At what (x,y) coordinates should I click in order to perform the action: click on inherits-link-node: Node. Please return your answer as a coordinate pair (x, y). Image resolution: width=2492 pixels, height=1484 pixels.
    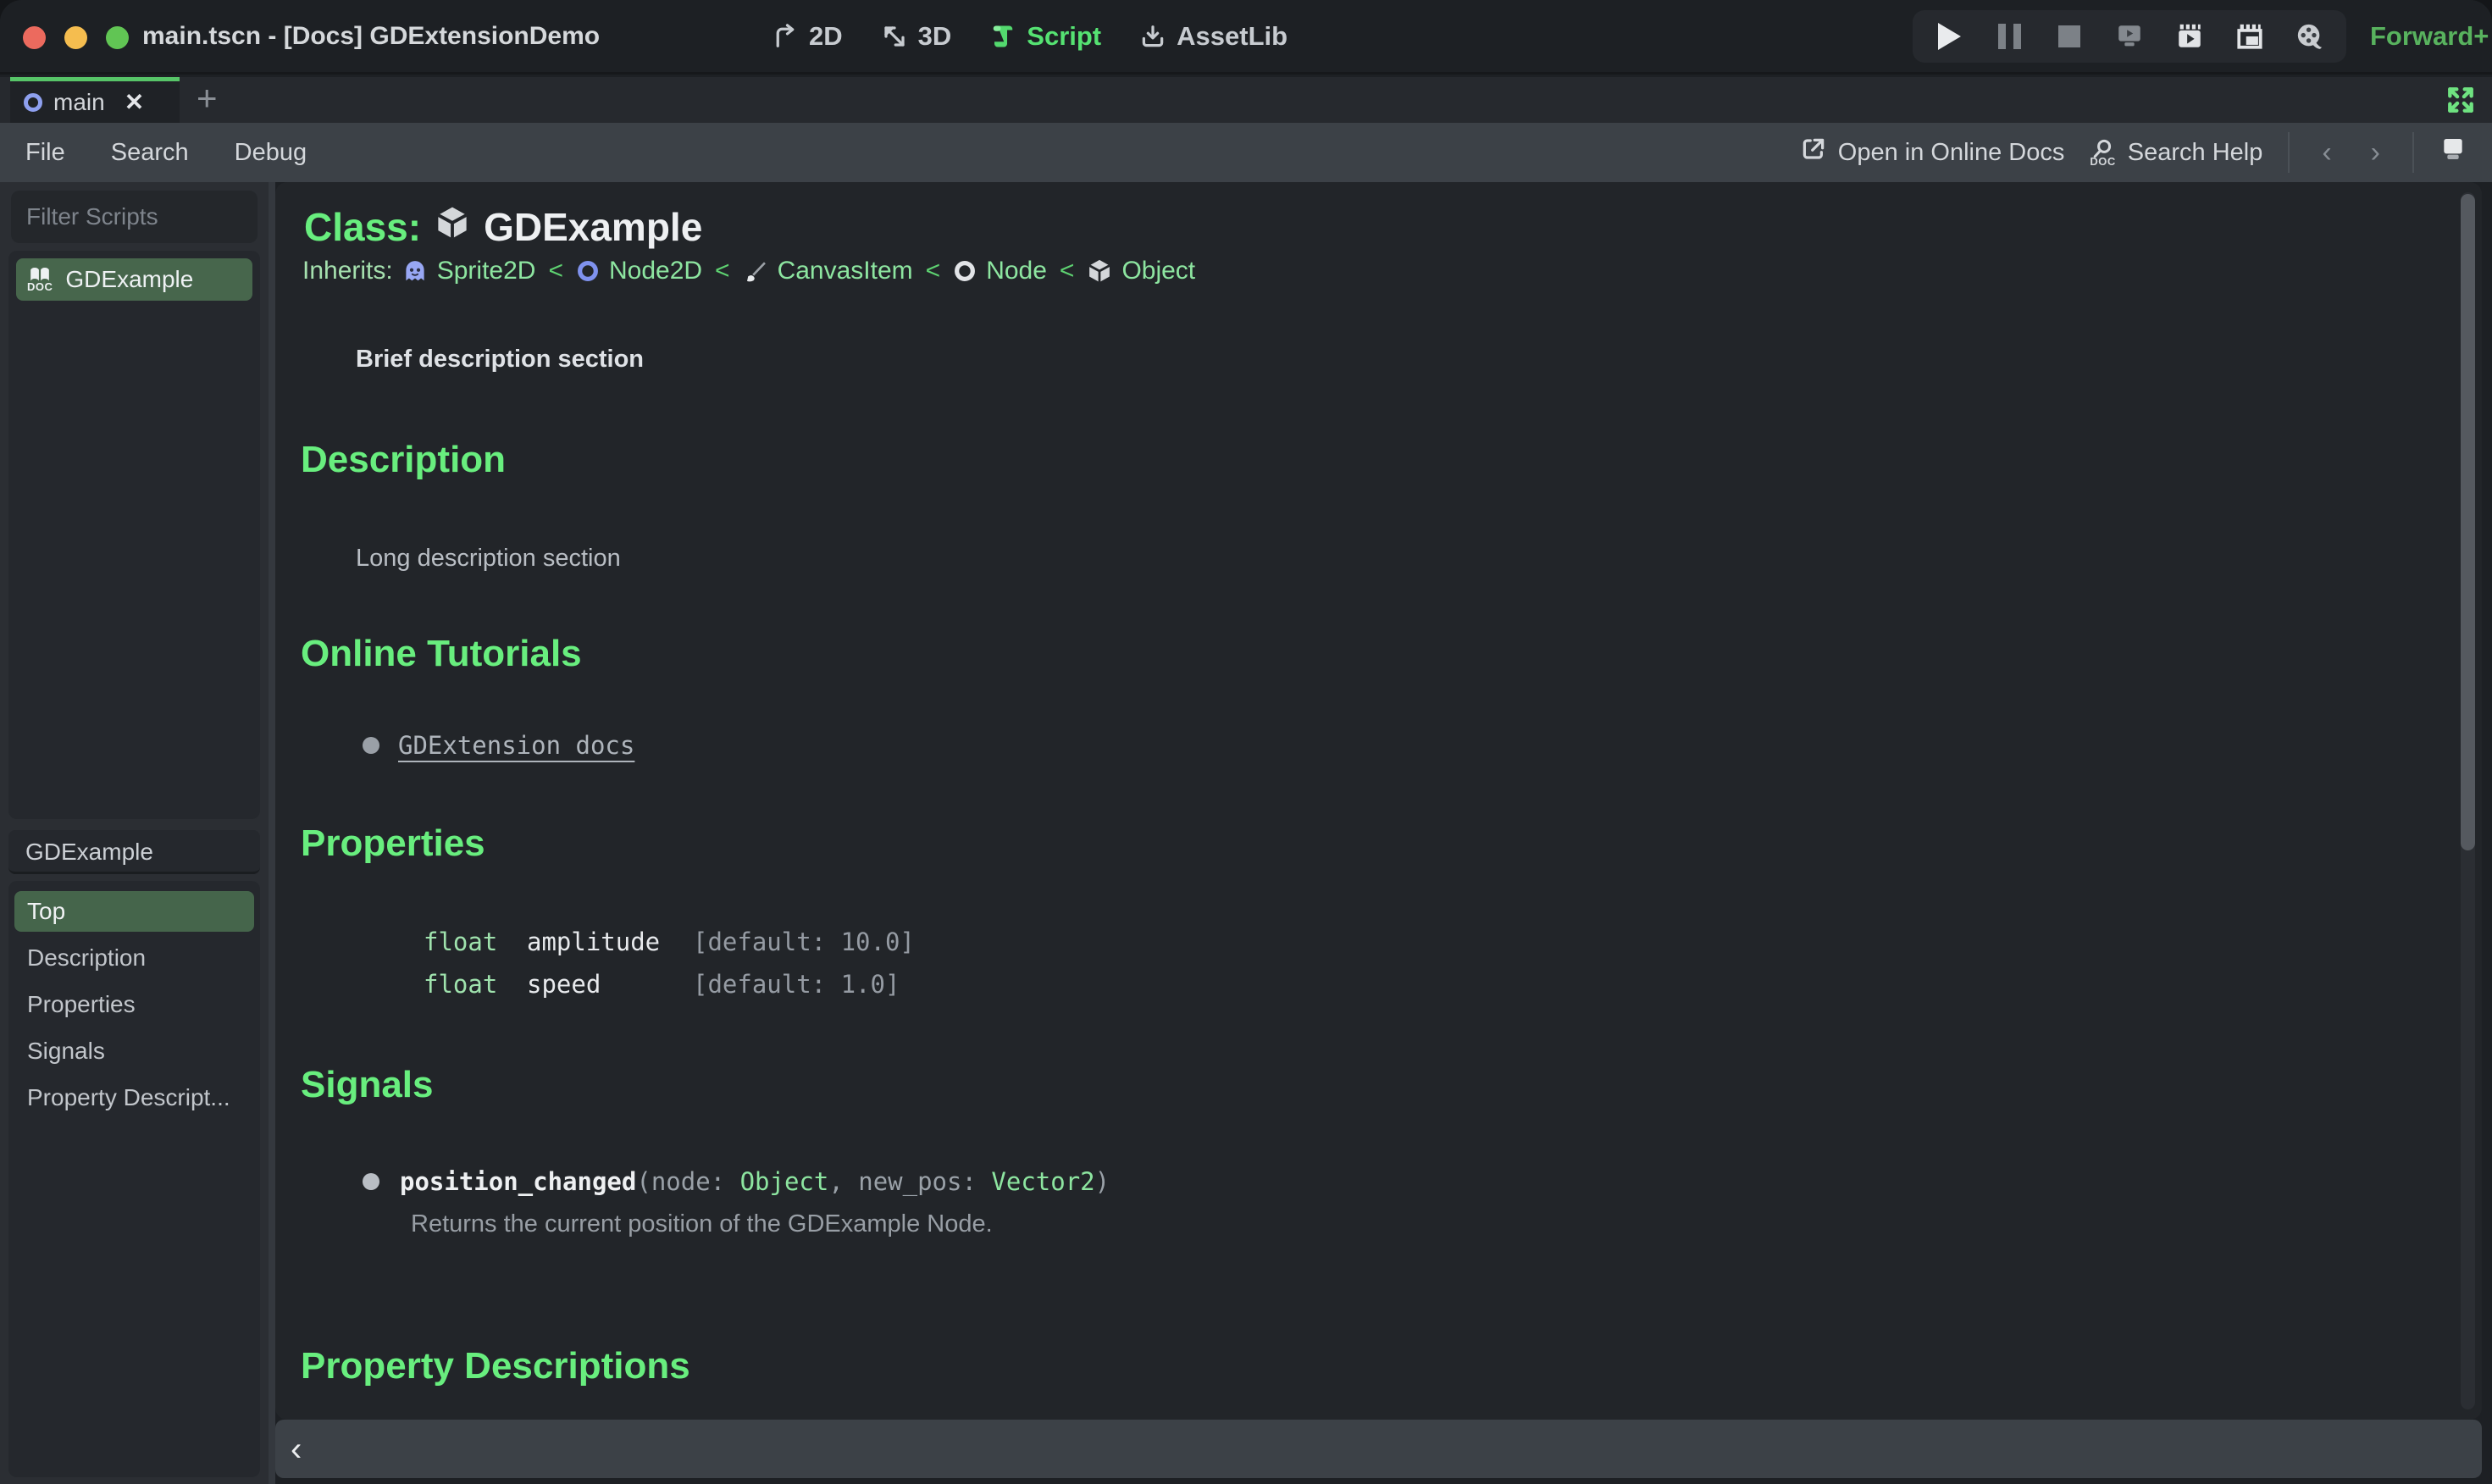
    Looking at the image, I should click on (1017, 271).